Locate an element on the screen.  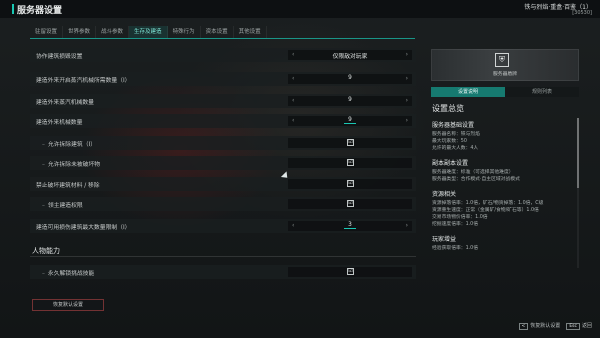
setting-label-text: 允许拆除未被破坏物 is located at coordinates (74, 165).